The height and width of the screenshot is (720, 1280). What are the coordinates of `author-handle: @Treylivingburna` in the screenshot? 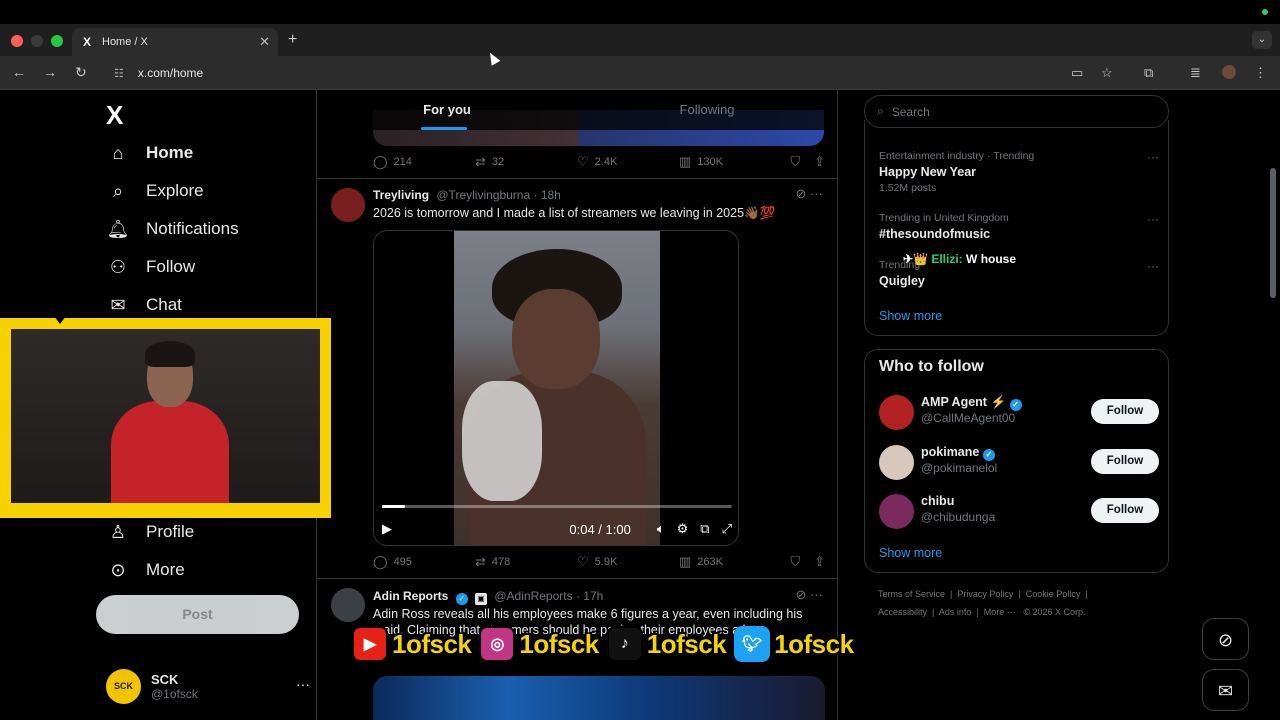 It's located at (483, 195).